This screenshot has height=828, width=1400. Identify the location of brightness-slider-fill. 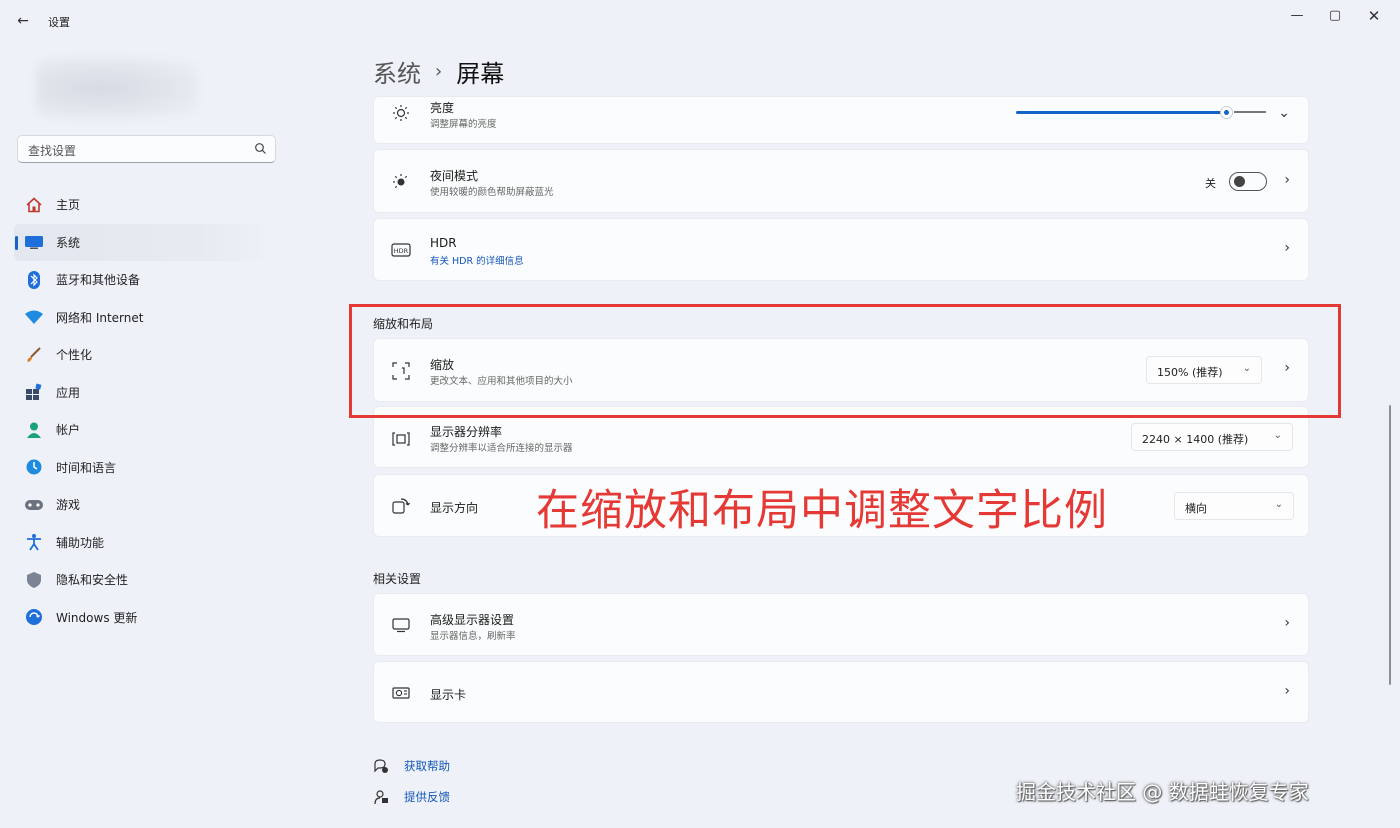
(1121, 112).